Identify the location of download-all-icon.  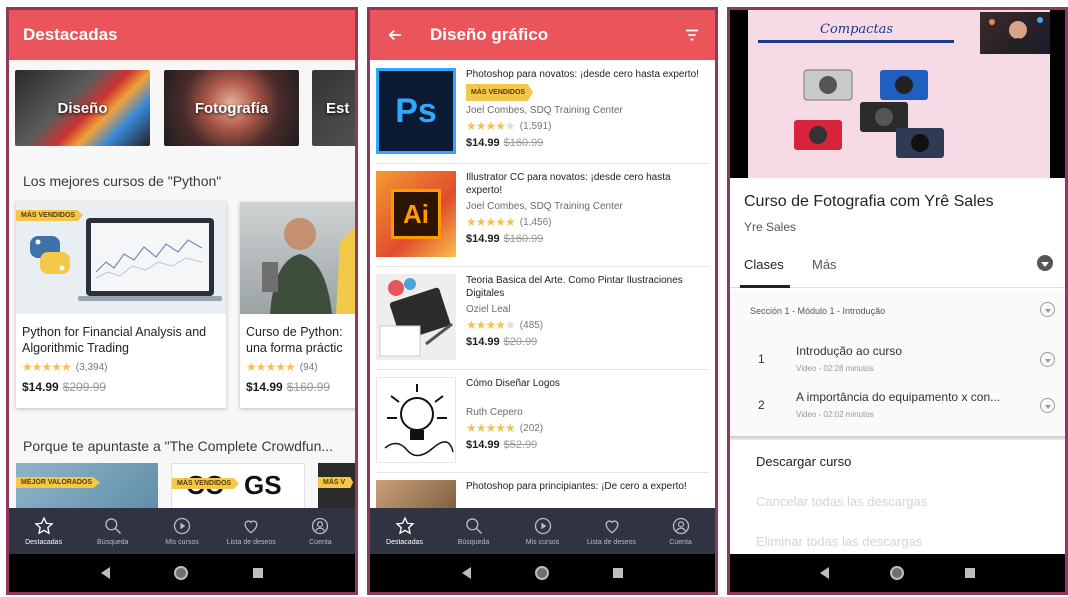
(1045, 263).